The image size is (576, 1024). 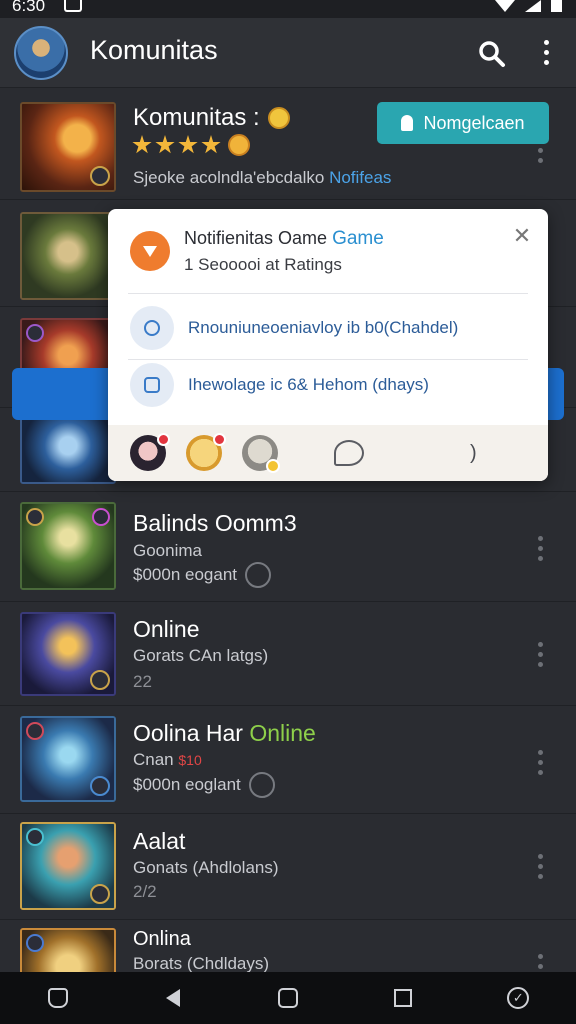 I want to click on search-icon, so click(x=492, y=54).